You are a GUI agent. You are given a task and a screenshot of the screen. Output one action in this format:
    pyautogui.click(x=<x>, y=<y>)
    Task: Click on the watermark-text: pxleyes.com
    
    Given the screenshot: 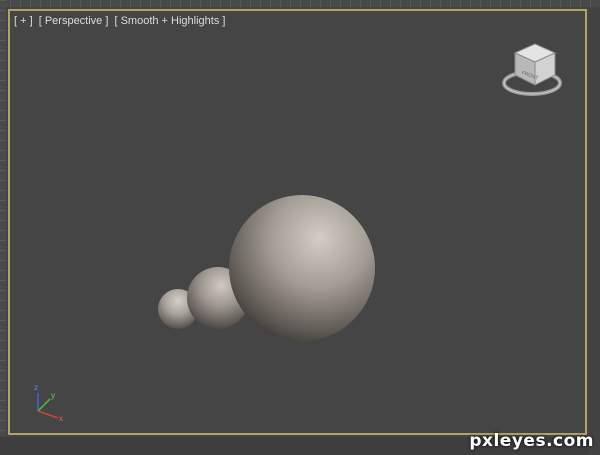 What is the action you would take?
    pyautogui.click(x=531, y=441)
    